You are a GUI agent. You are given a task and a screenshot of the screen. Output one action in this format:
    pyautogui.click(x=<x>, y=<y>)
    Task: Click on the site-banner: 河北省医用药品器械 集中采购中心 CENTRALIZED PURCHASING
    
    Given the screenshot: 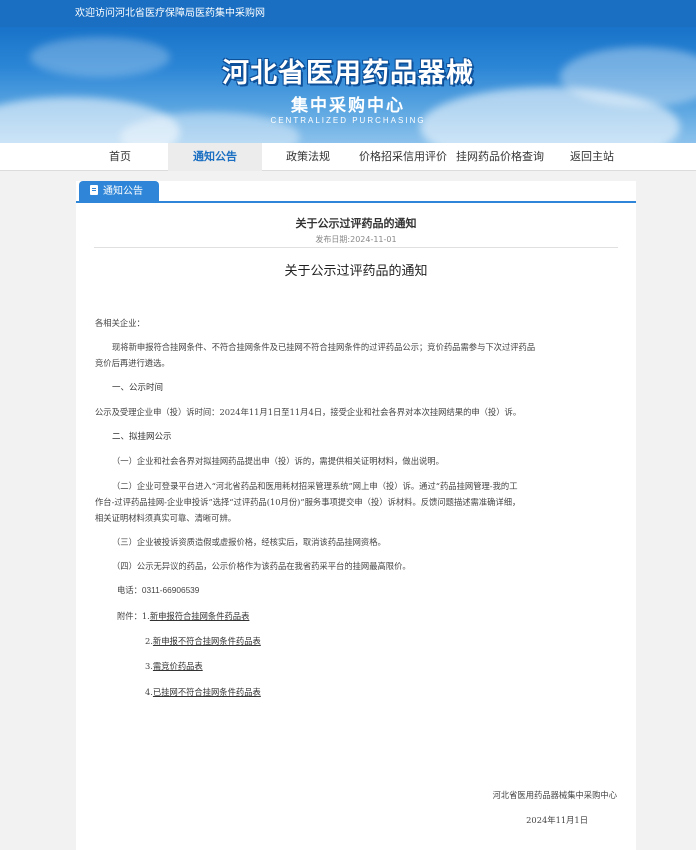 What is the action you would take?
    pyautogui.click(x=348, y=85)
    